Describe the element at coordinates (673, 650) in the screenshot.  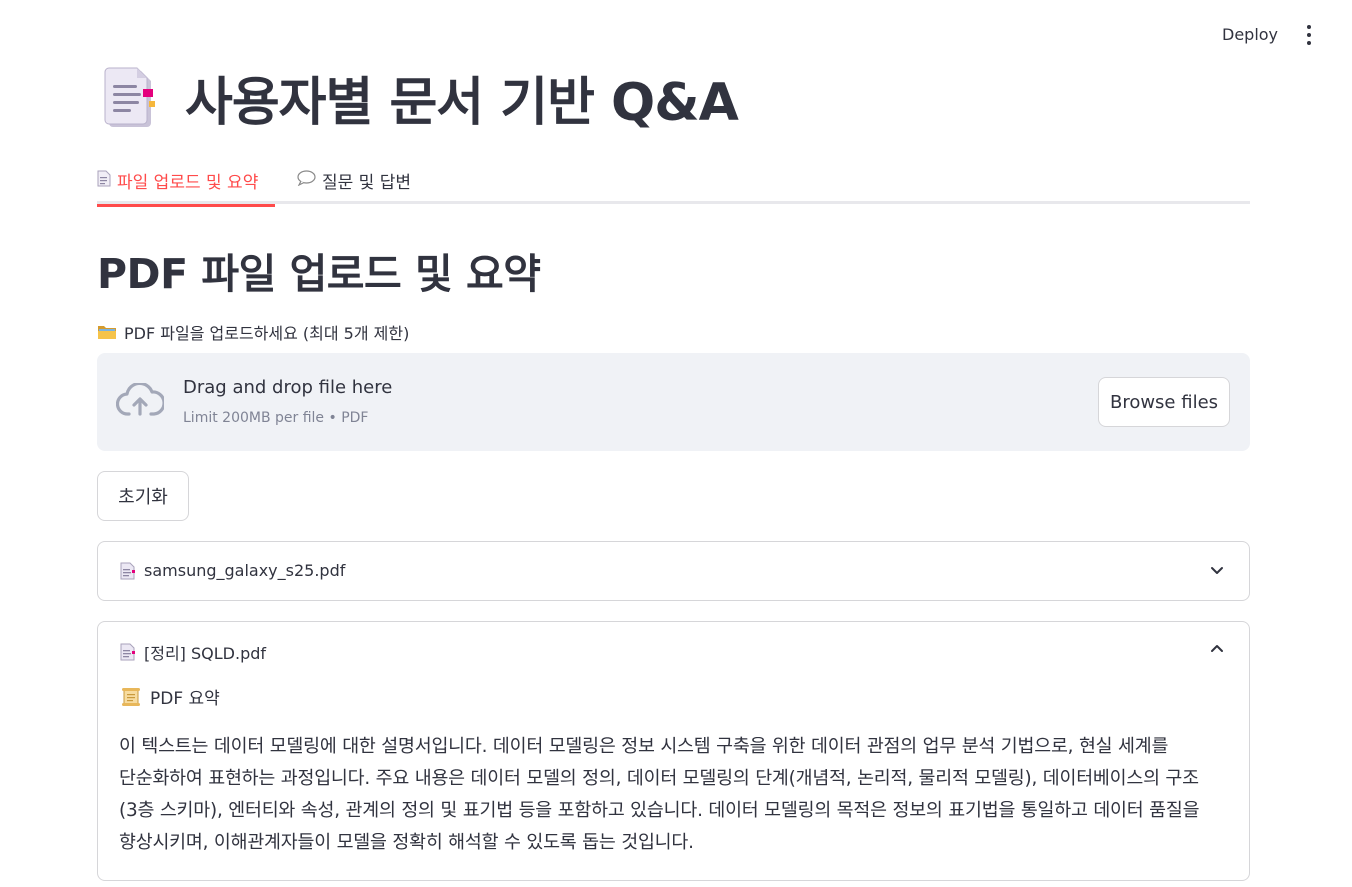
I see `expander-header: [정리] SQLD.pdf` at that location.